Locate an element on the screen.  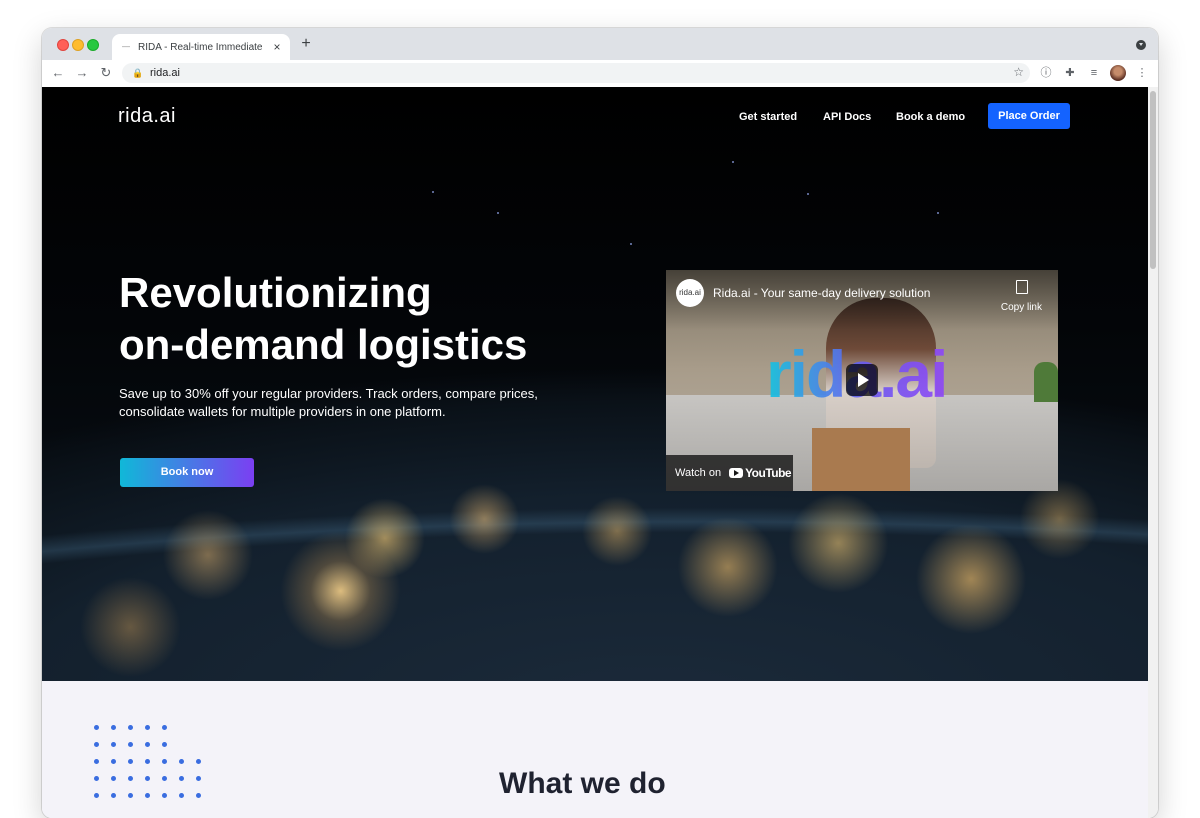
youtube-logo-icon is located at coordinates (736, 473).